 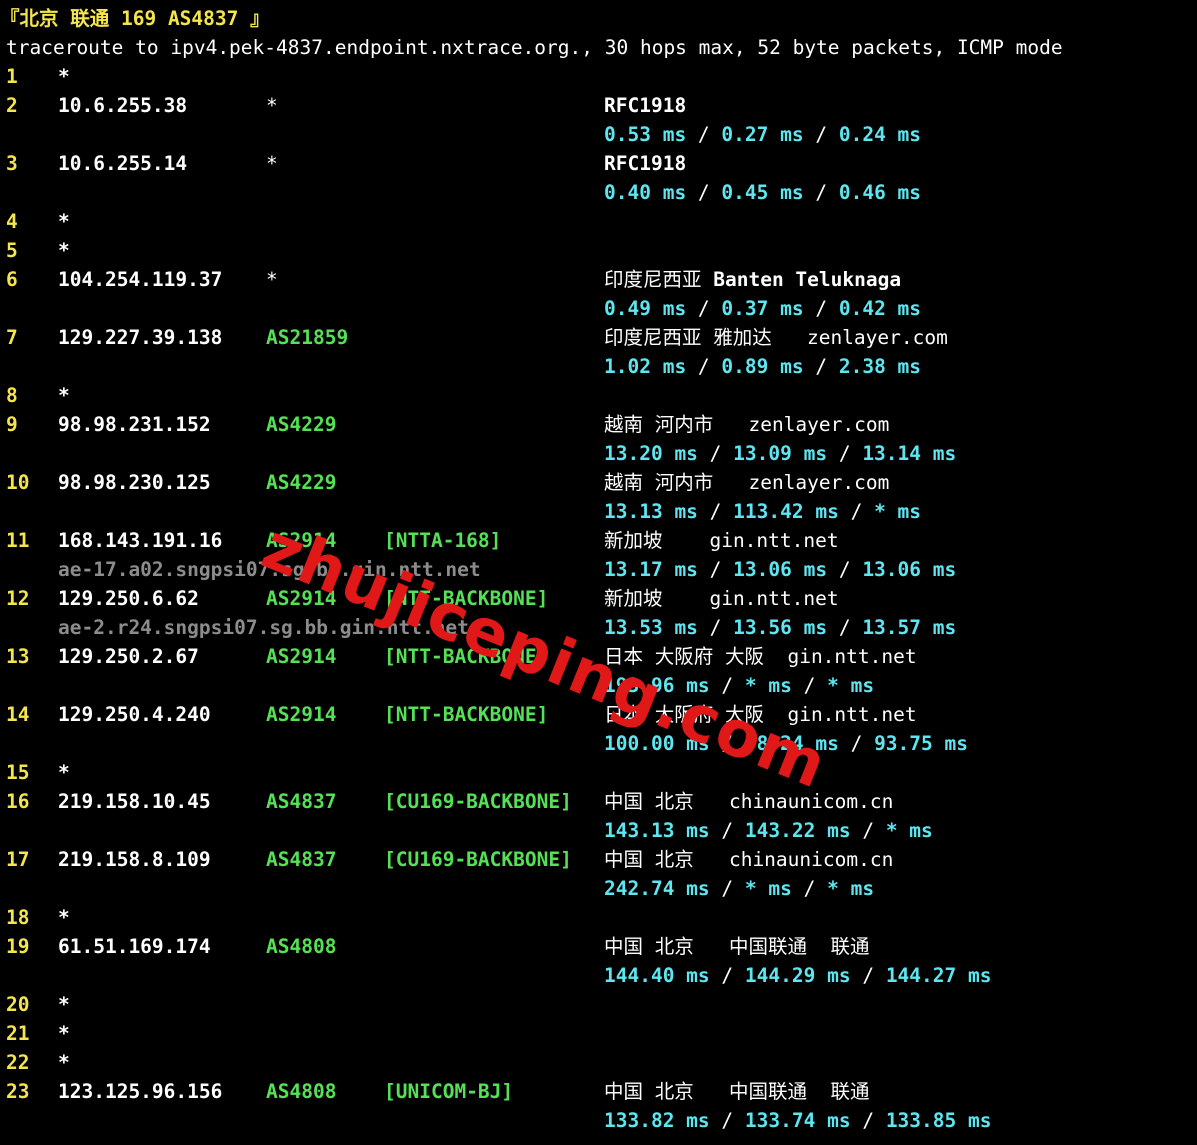 I want to click on rtt-value: 144.27 ms, so click(x=938, y=975).